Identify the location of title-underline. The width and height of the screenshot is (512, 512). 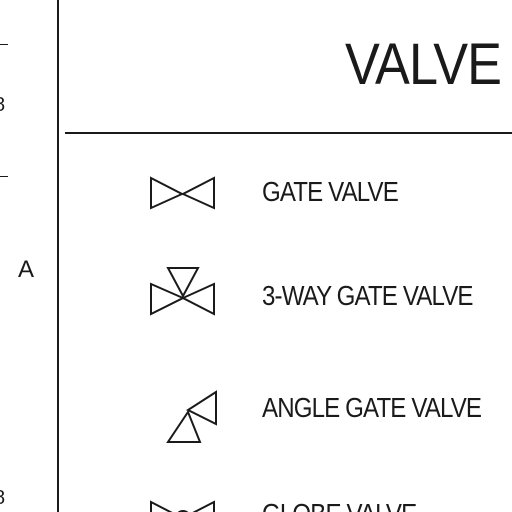
(288, 133).